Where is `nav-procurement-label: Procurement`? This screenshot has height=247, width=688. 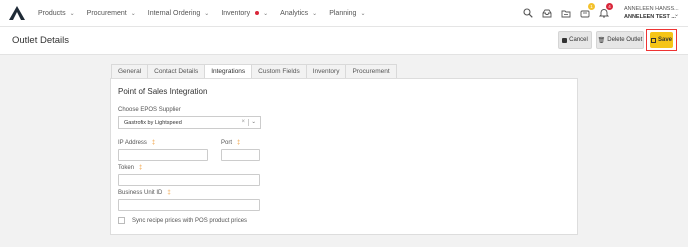
nav-procurement-label: Procurement is located at coordinates (106, 13).